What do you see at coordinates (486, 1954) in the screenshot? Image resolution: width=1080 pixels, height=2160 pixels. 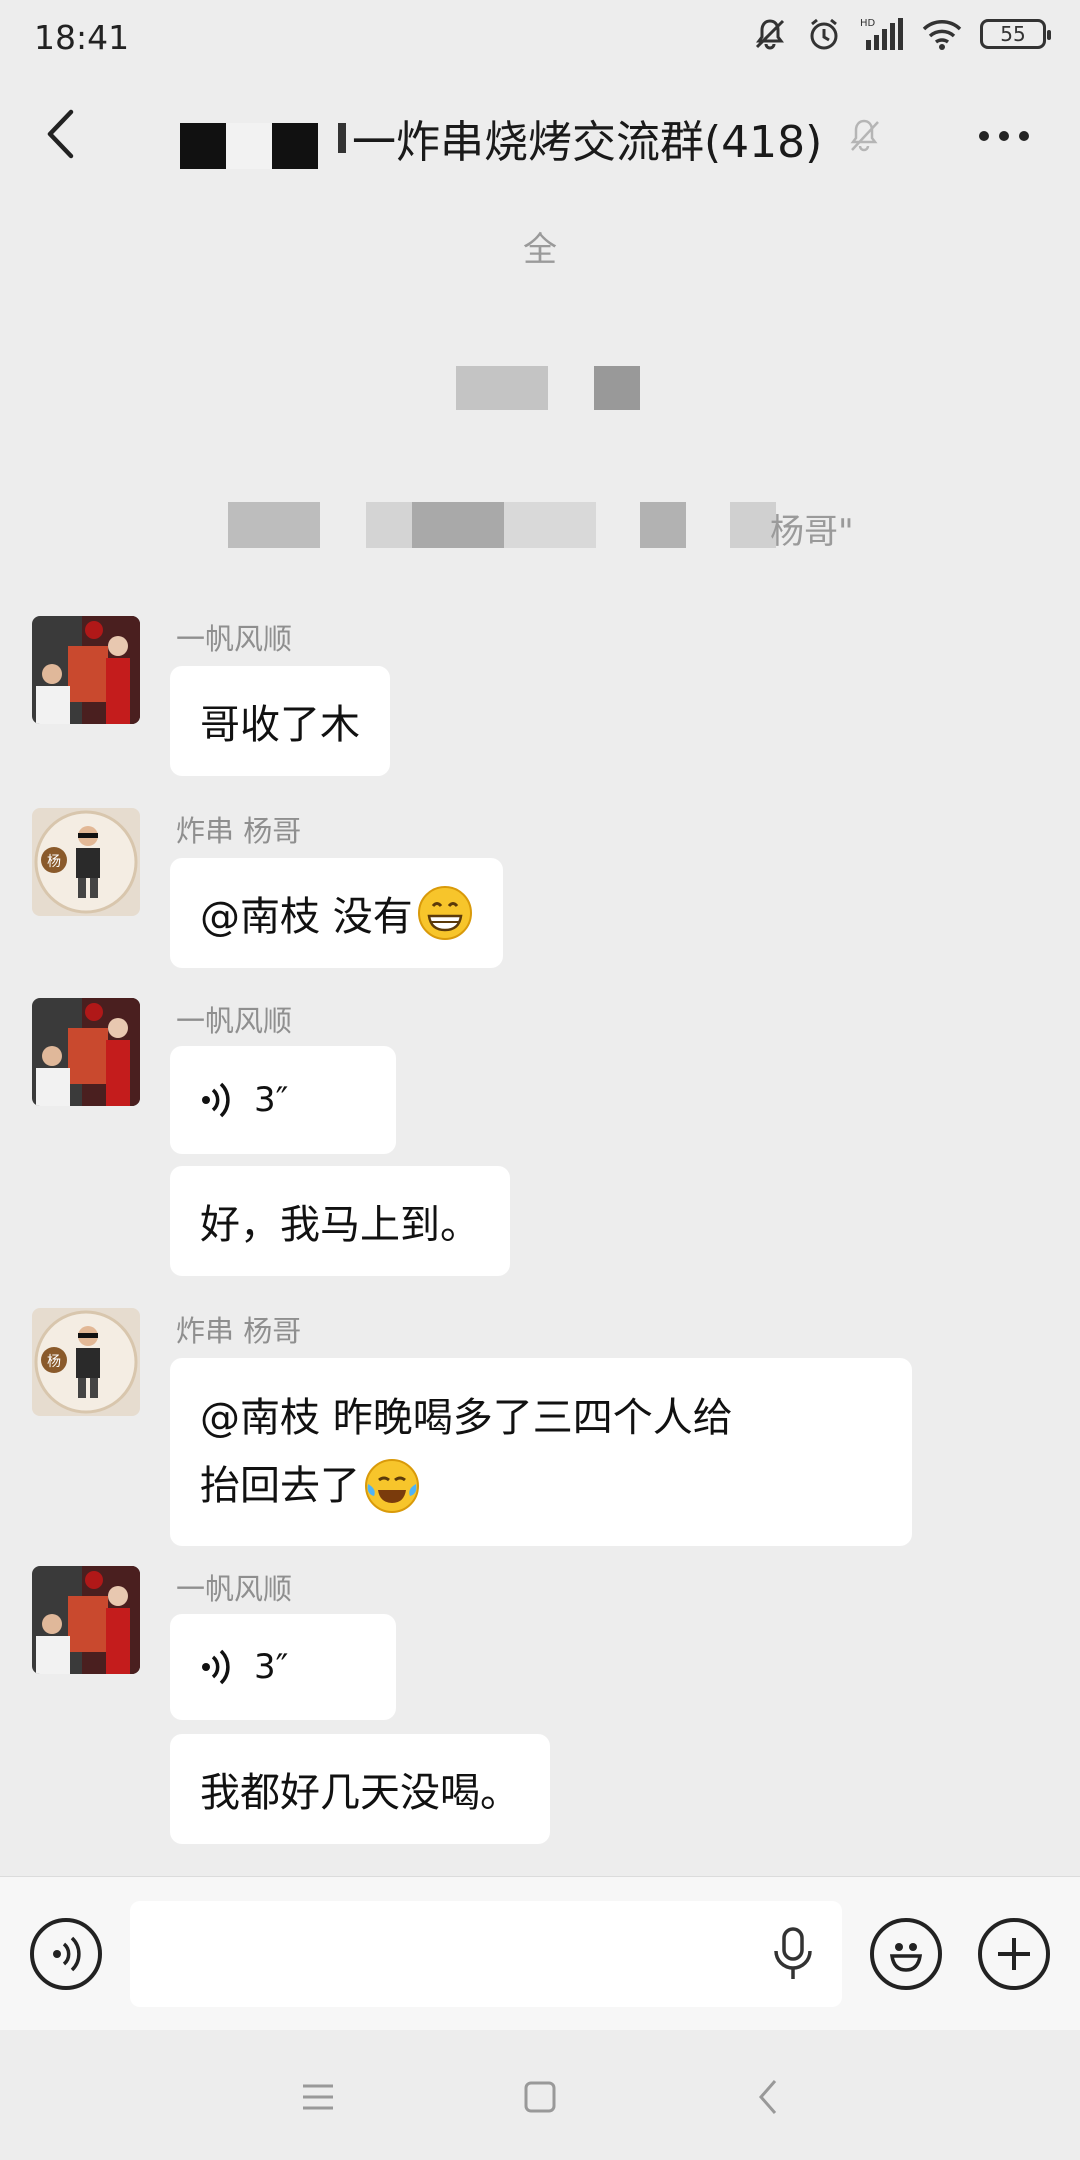 I see `message-input` at bounding box center [486, 1954].